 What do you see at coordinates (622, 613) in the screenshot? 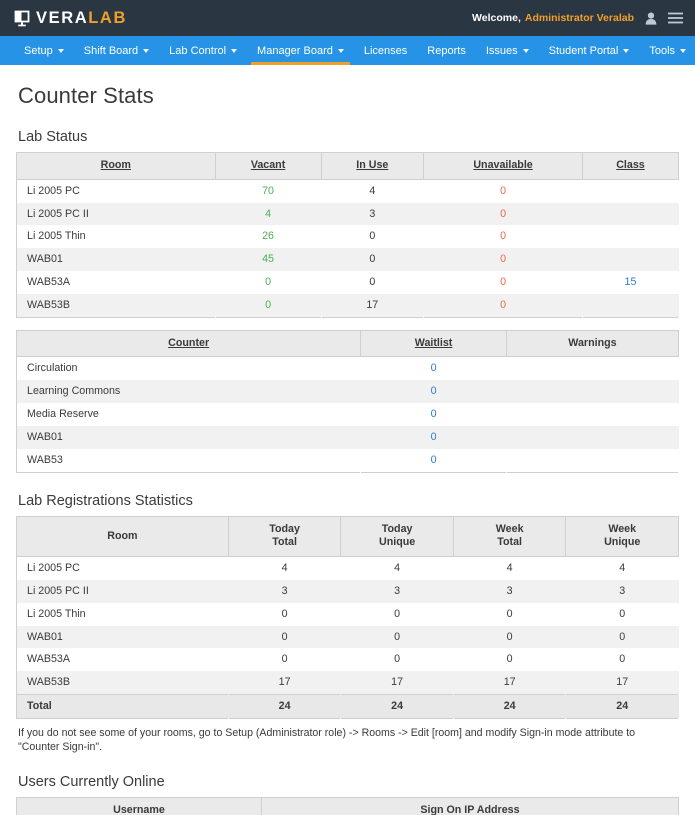
I see `cell-week-unique: 0` at bounding box center [622, 613].